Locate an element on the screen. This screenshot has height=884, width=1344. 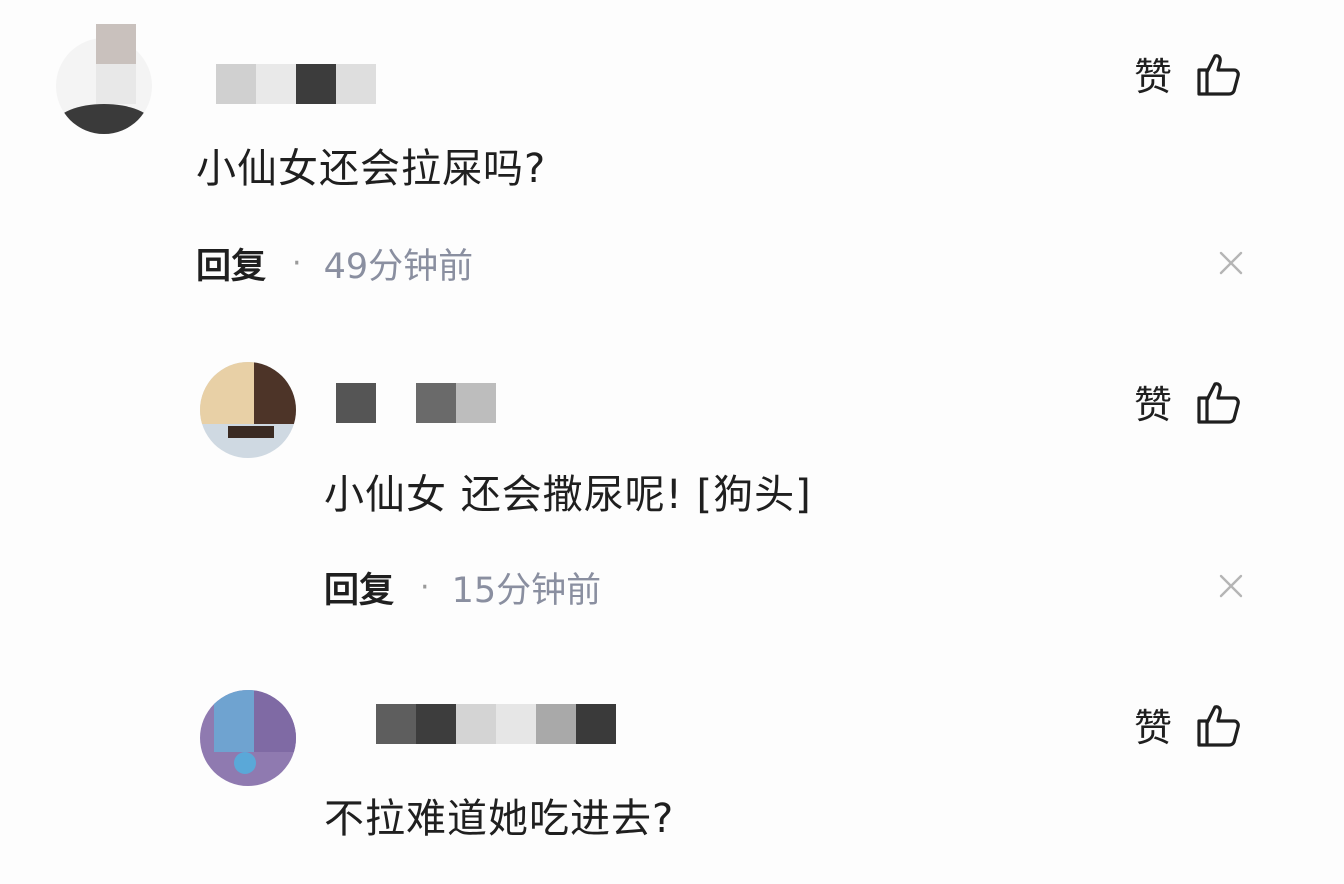
like-button: 赞 is located at coordinates (1188, 724).